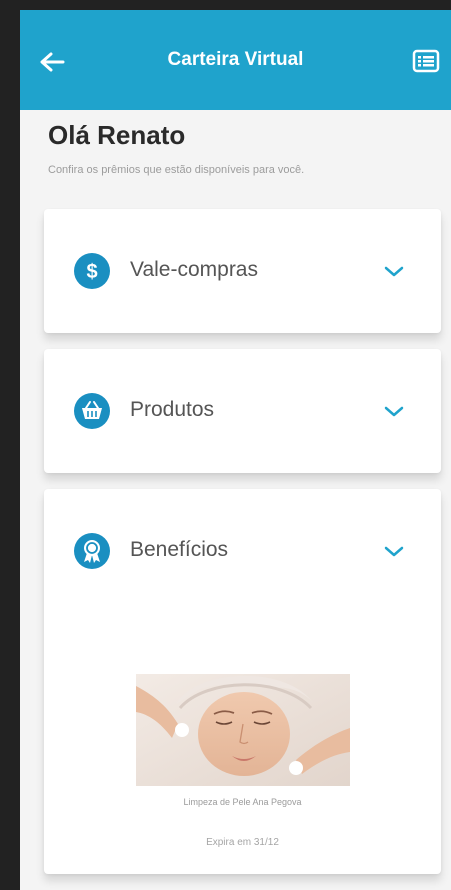 The width and height of the screenshot is (451, 890). I want to click on wallet-menu-button, so click(426, 61).